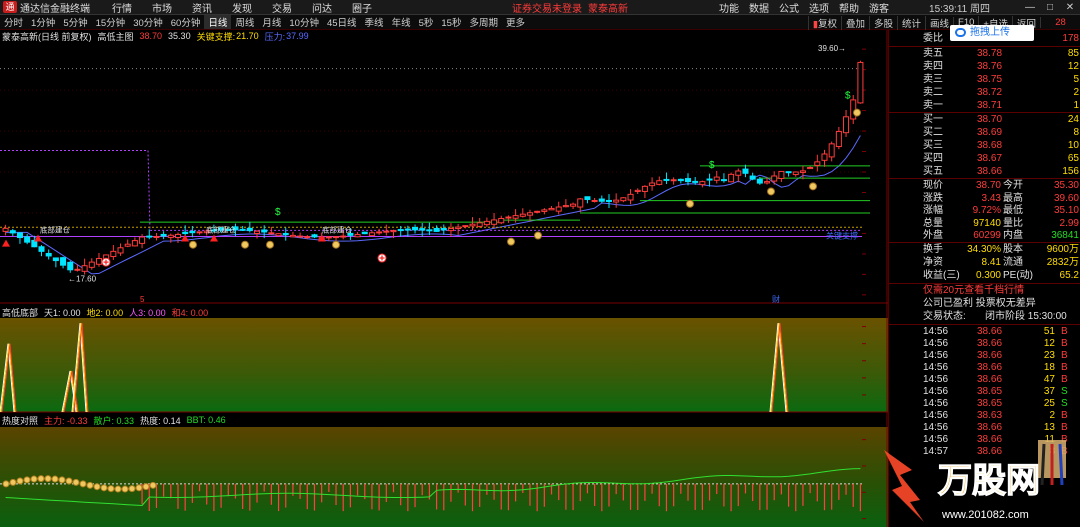  Describe the element at coordinates (789, 7) in the screenshot. I see `menu-gongshi: 公式` at that location.